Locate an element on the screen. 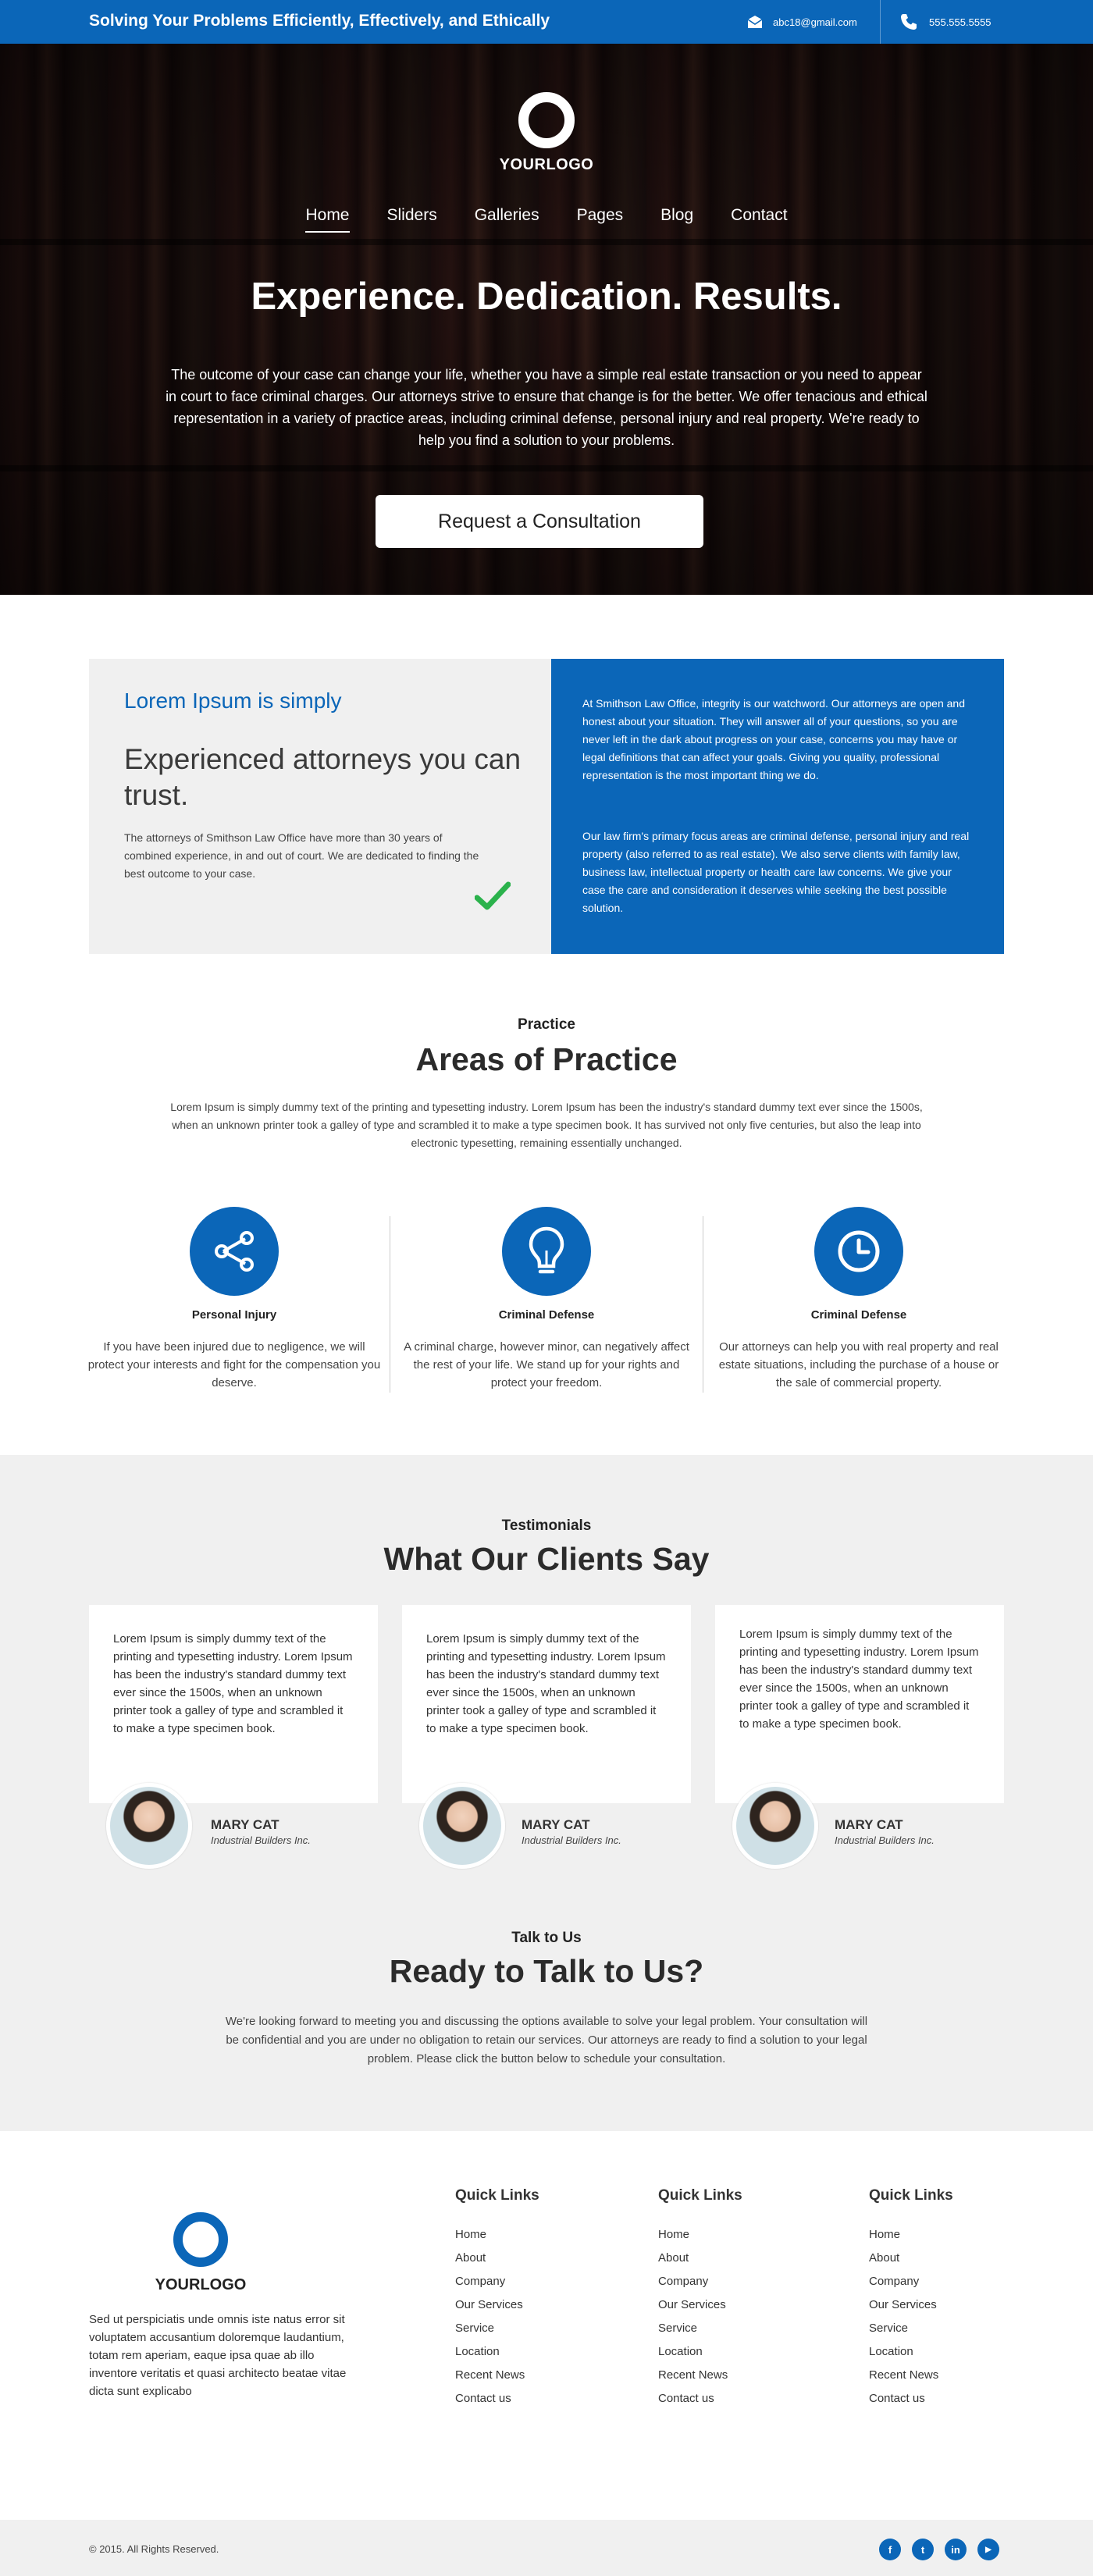 The image size is (1093, 2576). nav-home: Home is located at coordinates (327, 220).